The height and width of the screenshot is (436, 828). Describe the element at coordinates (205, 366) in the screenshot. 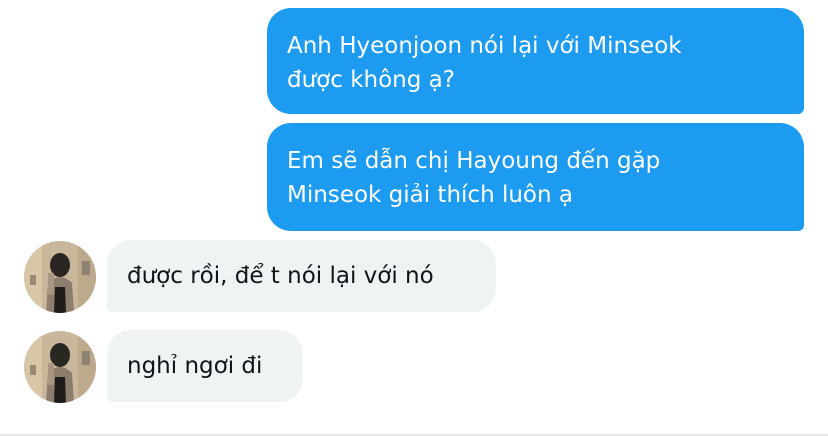

I see `received-message-bubble: nghỉ ngơi đi` at that location.